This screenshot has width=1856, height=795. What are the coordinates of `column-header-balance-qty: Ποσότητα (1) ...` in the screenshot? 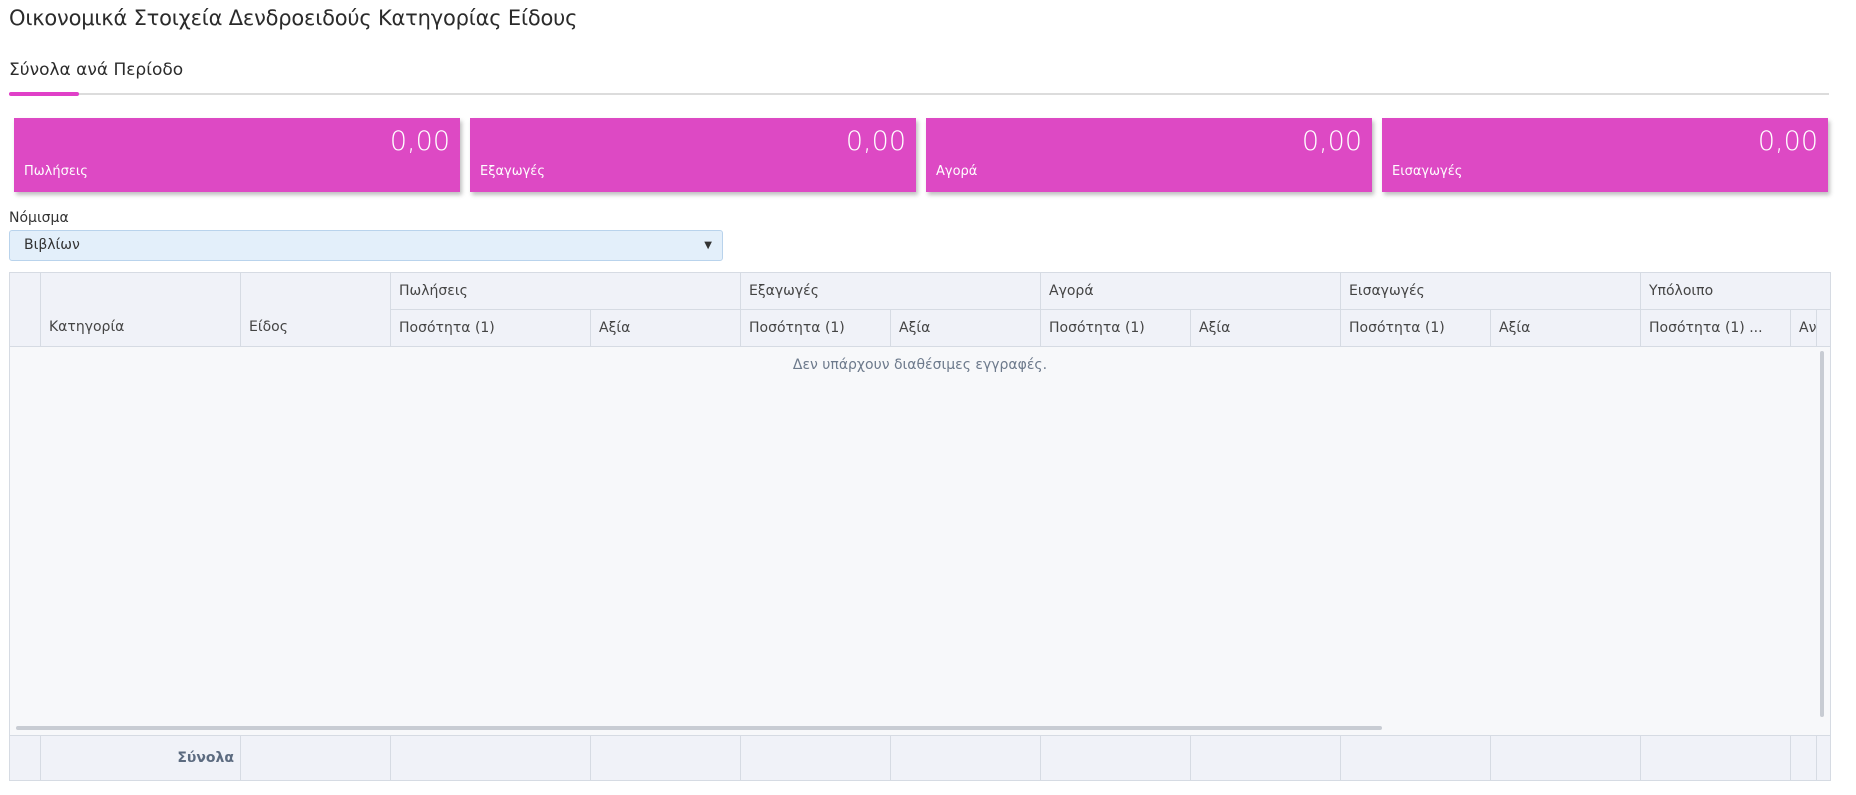 It's located at (1716, 328).